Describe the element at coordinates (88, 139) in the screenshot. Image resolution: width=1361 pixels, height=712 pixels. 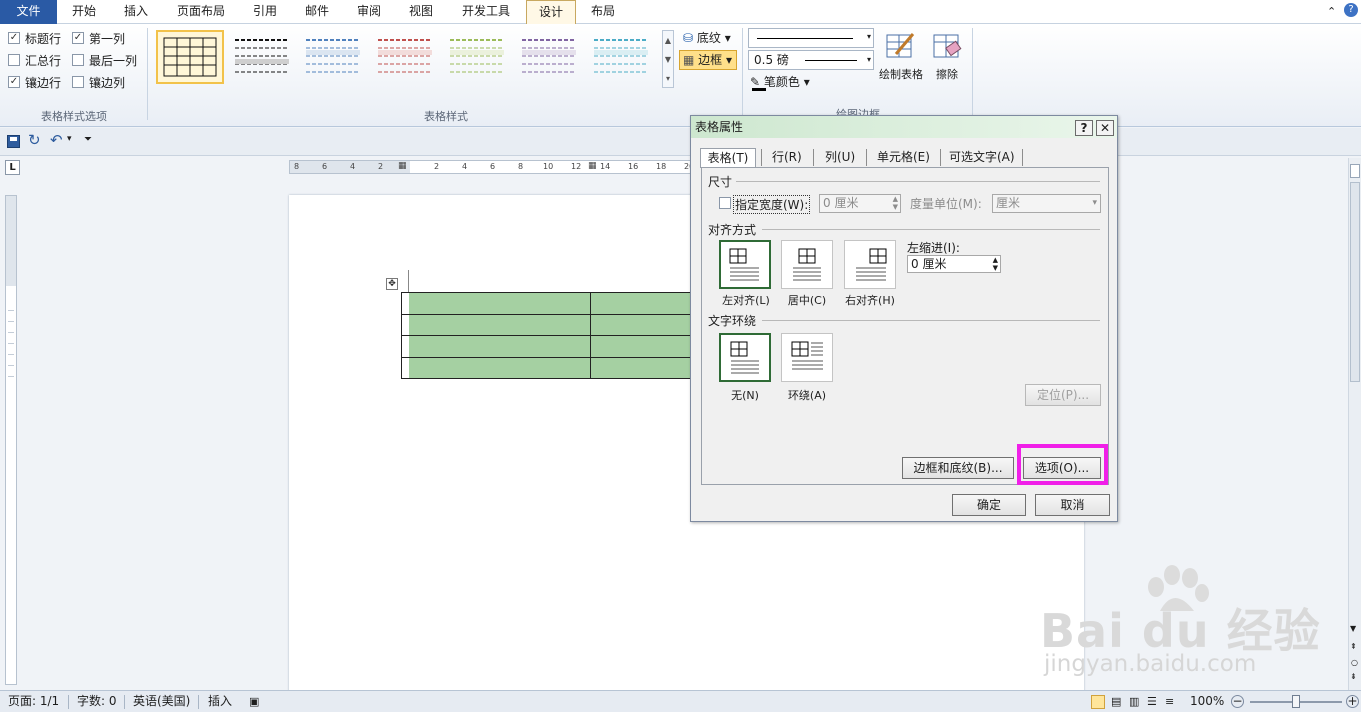
I see `customize-toolbar-icon: ⏷` at that location.